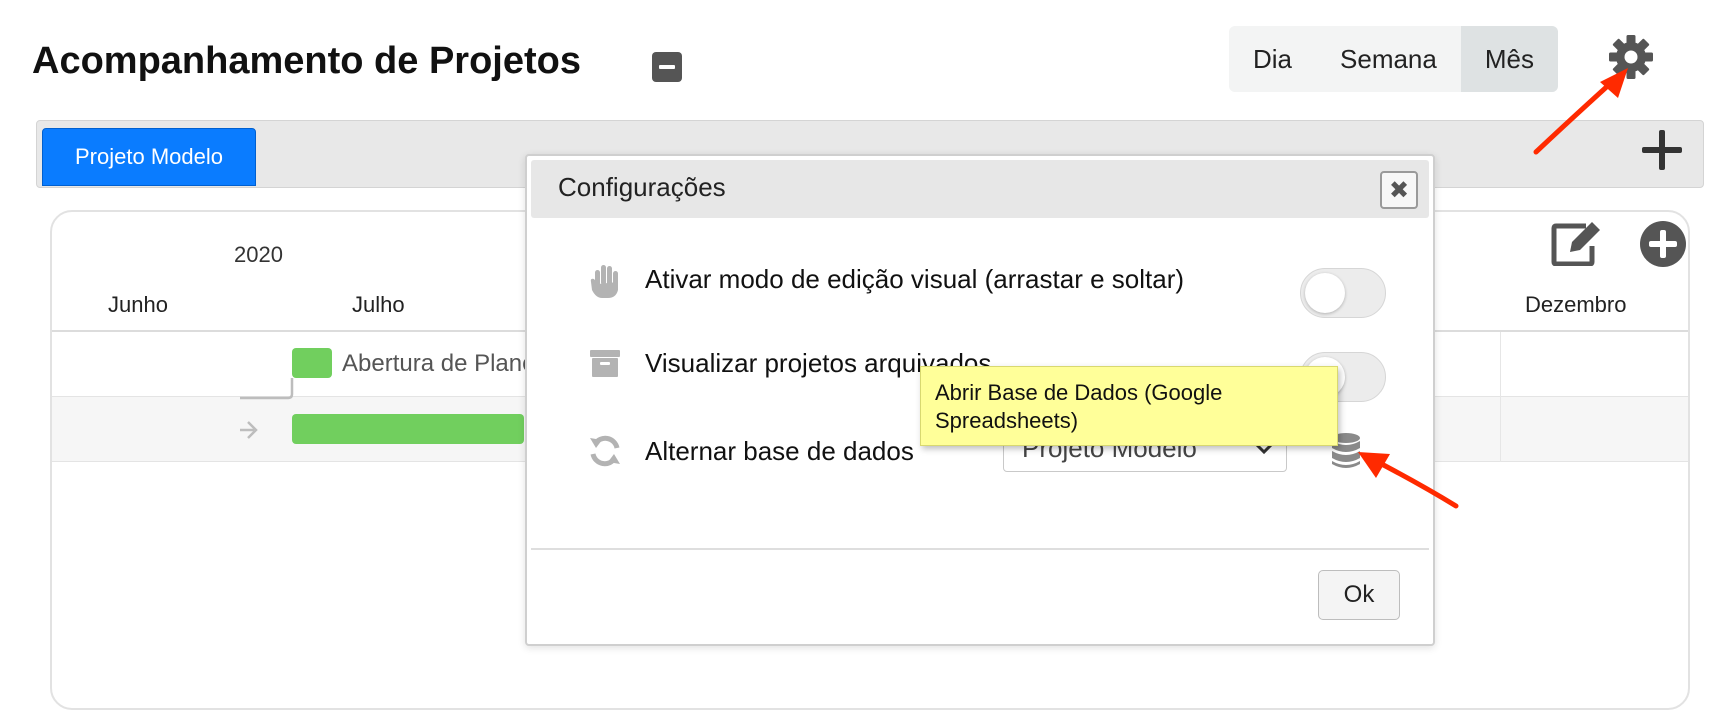  Describe the element at coordinates (605, 363) in the screenshot. I see `archive-icon` at that location.